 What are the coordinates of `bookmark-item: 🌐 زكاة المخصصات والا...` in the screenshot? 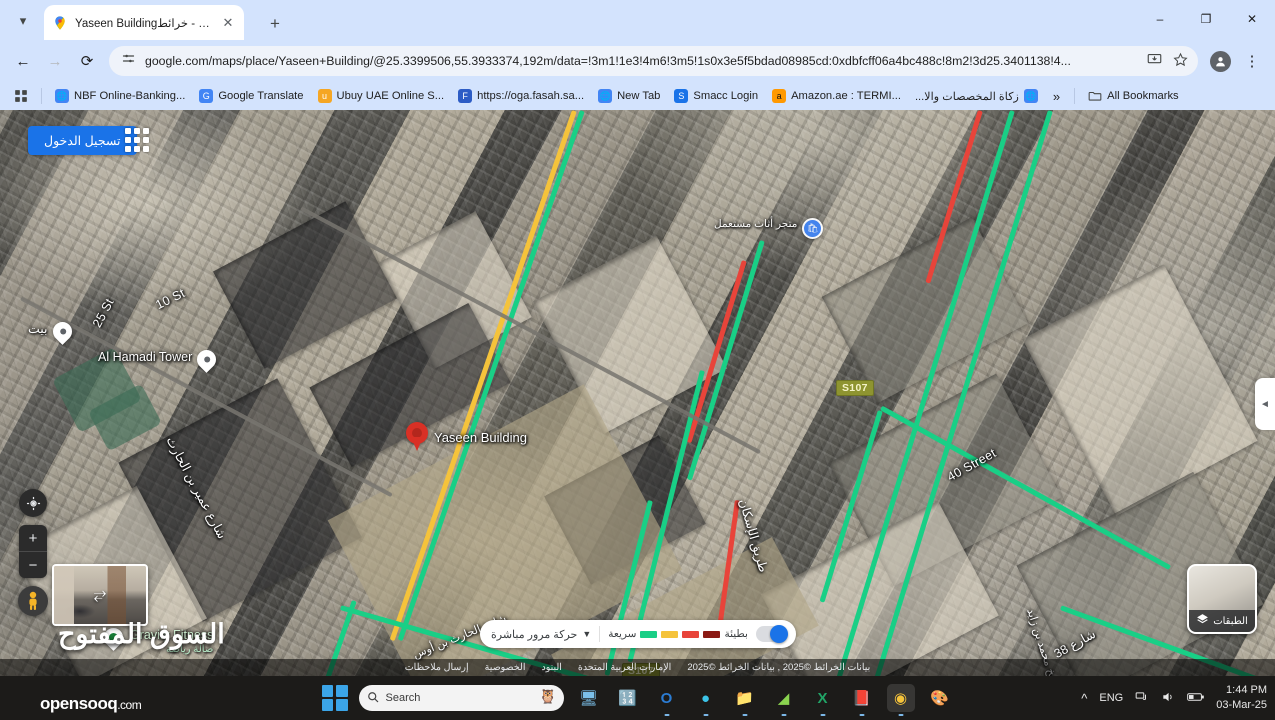 It's located at (976, 96).